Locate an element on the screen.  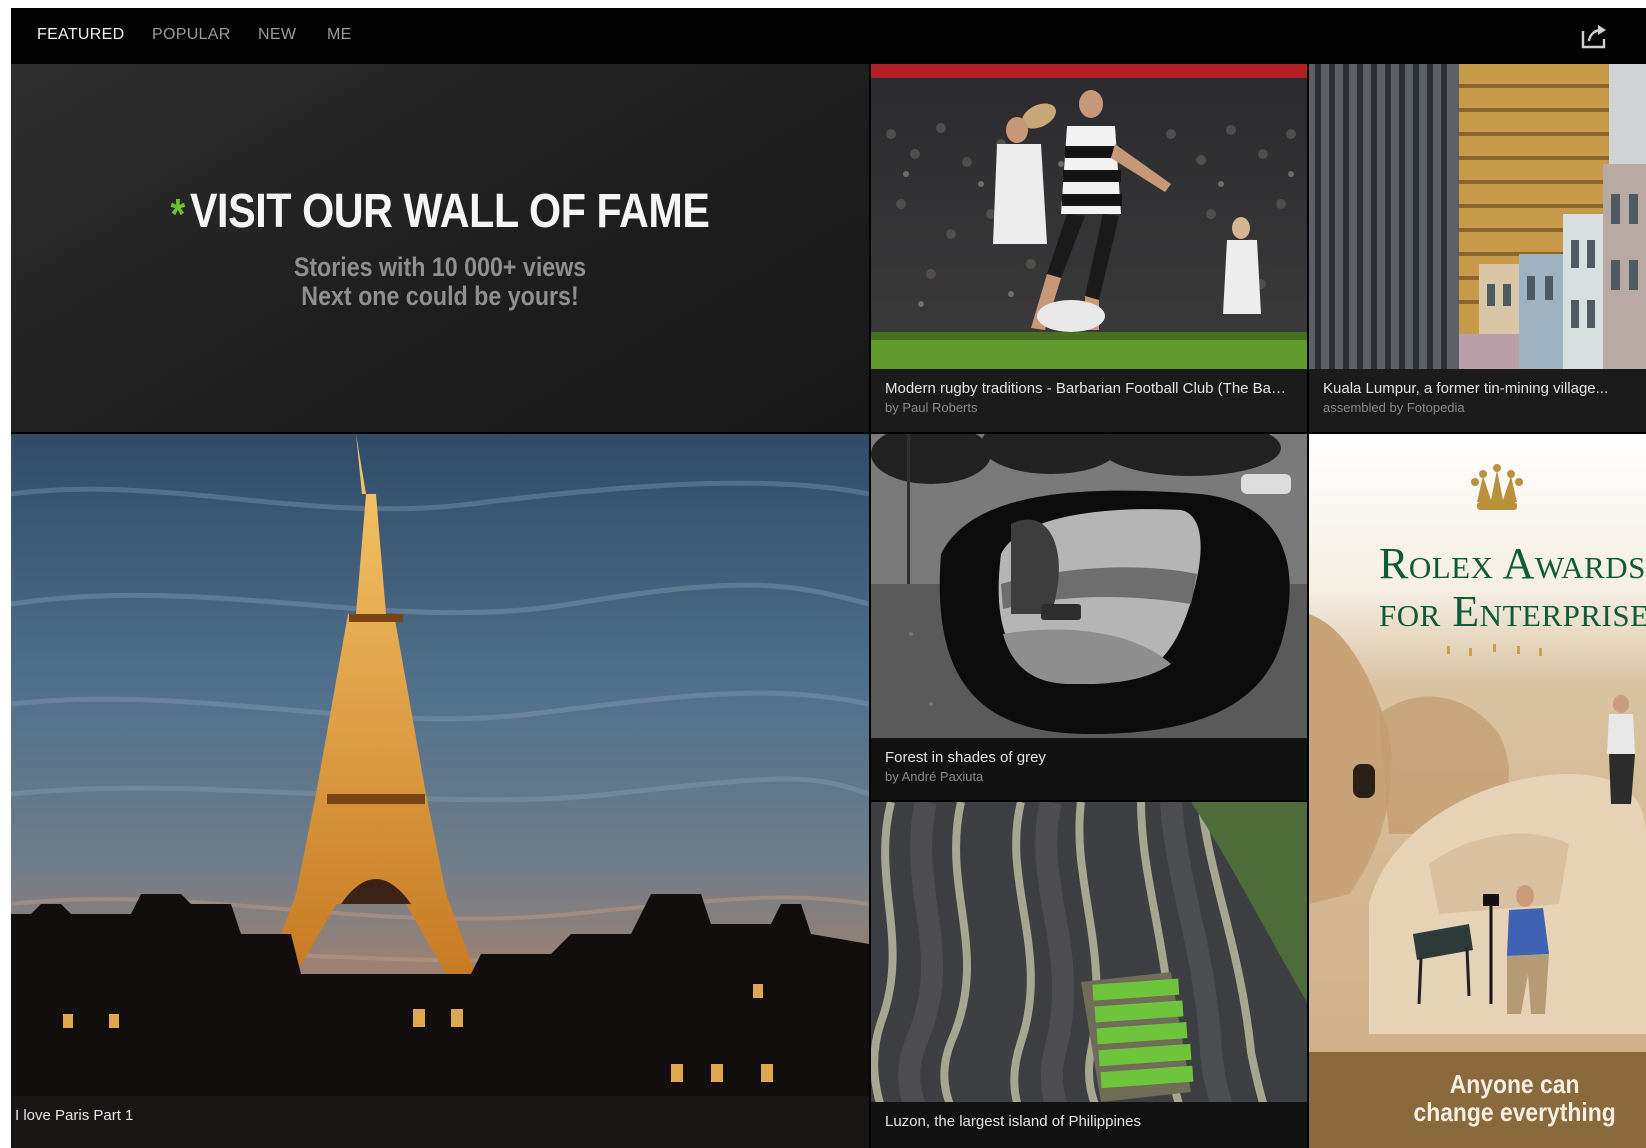
forest-author: by André Paxiuta is located at coordinates (1089, 777).